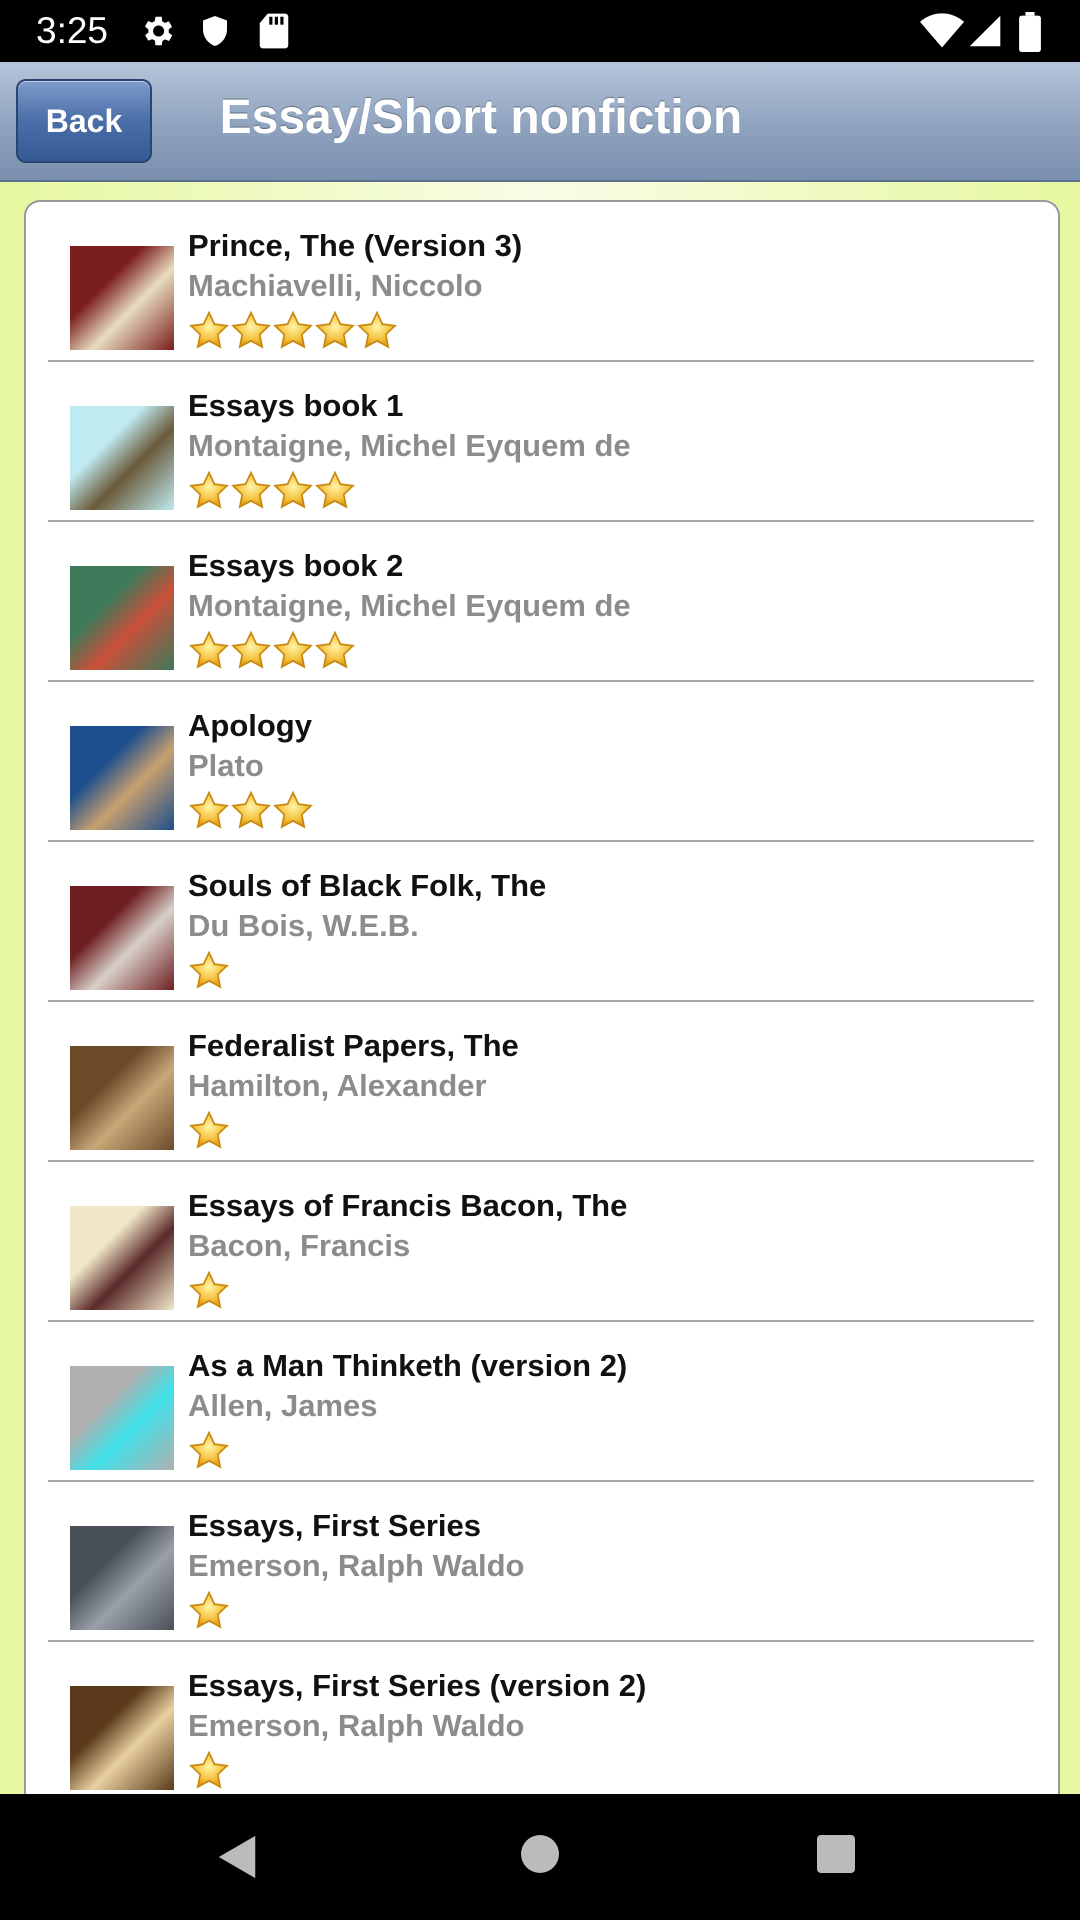 The width and height of the screenshot is (1080, 1920). Describe the element at coordinates (836, 1854) in the screenshot. I see `recents-square-icon` at that location.